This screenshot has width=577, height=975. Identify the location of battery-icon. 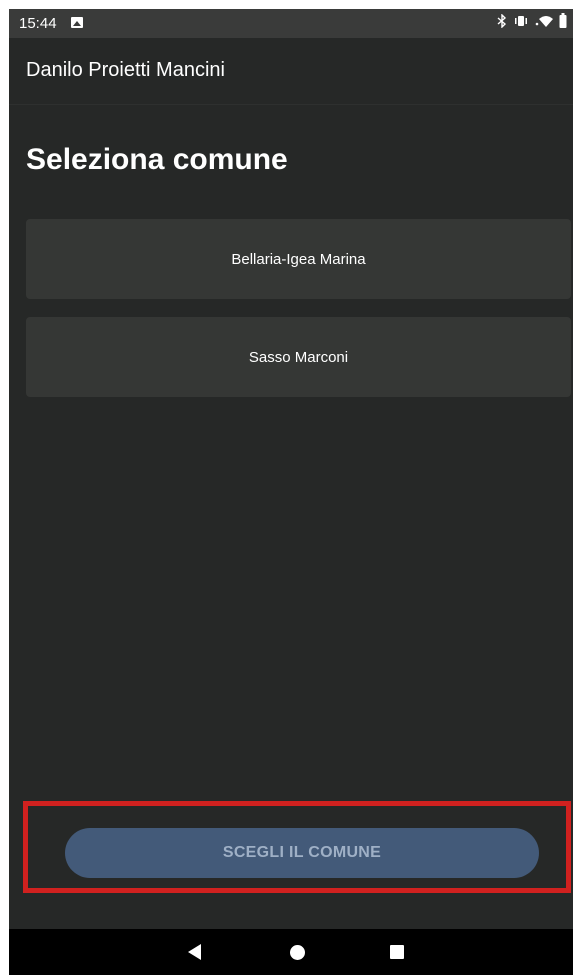
(563, 22).